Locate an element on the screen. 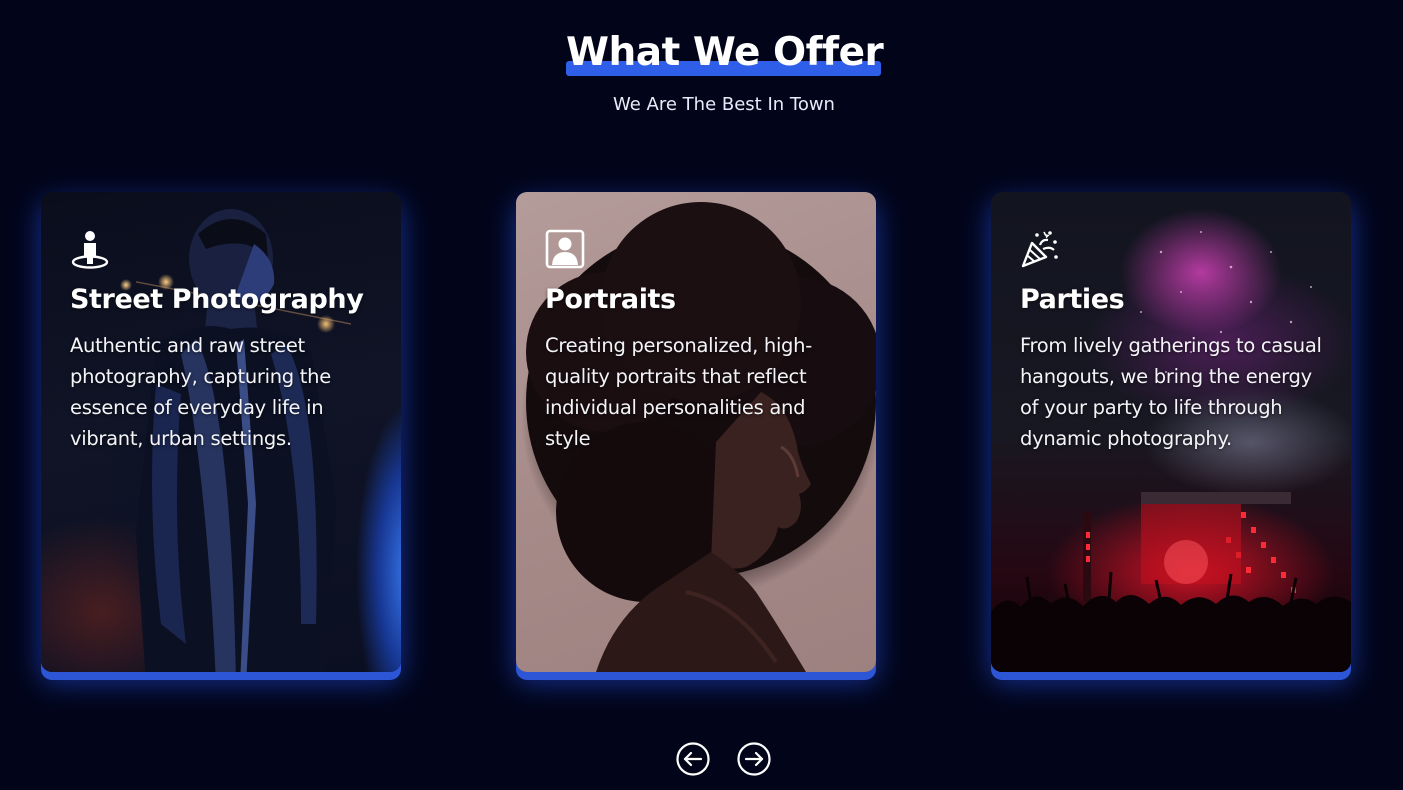 The height and width of the screenshot is (790, 1403). next-slide-button is located at coordinates (754, 759).